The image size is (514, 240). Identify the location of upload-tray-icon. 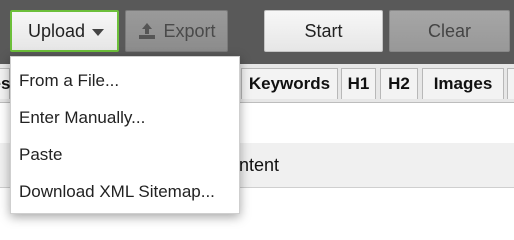
(147, 31).